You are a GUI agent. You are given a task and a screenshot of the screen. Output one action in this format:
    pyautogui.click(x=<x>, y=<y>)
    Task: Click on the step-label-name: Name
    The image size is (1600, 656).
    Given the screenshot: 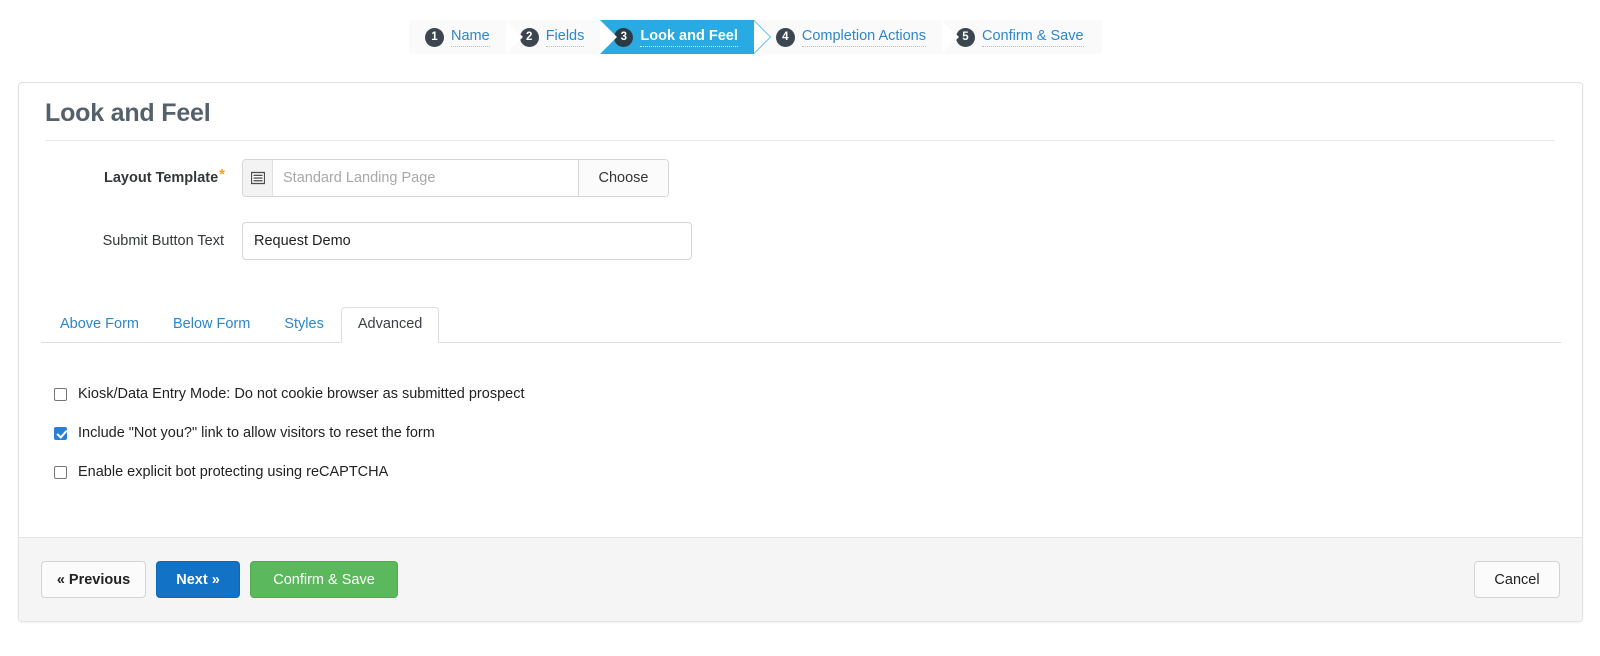 What is the action you would take?
    pyautogui.click(x=470, y=37)
    